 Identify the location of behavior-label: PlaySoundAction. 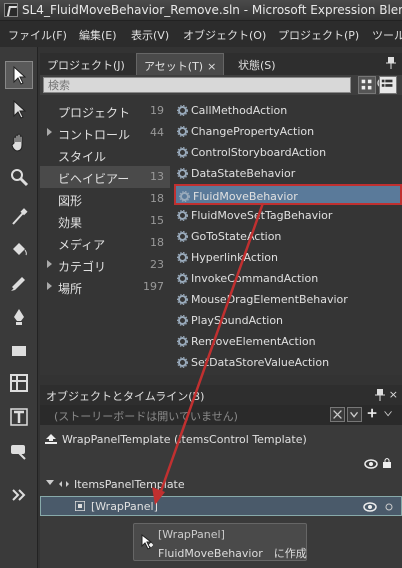
(237, 320).